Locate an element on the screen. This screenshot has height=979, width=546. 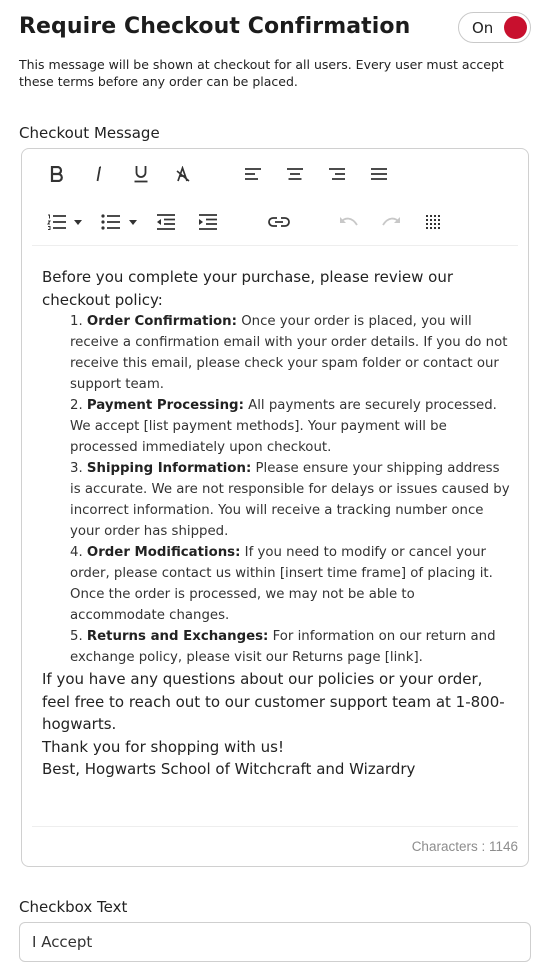
bold-button is located at coordinates (57, 174).